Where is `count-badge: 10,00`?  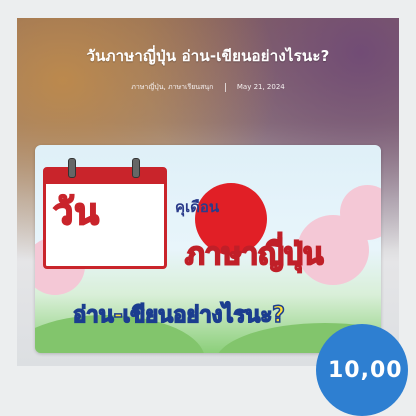
count-badge: 10,00 is located at coordinates (362, 370).